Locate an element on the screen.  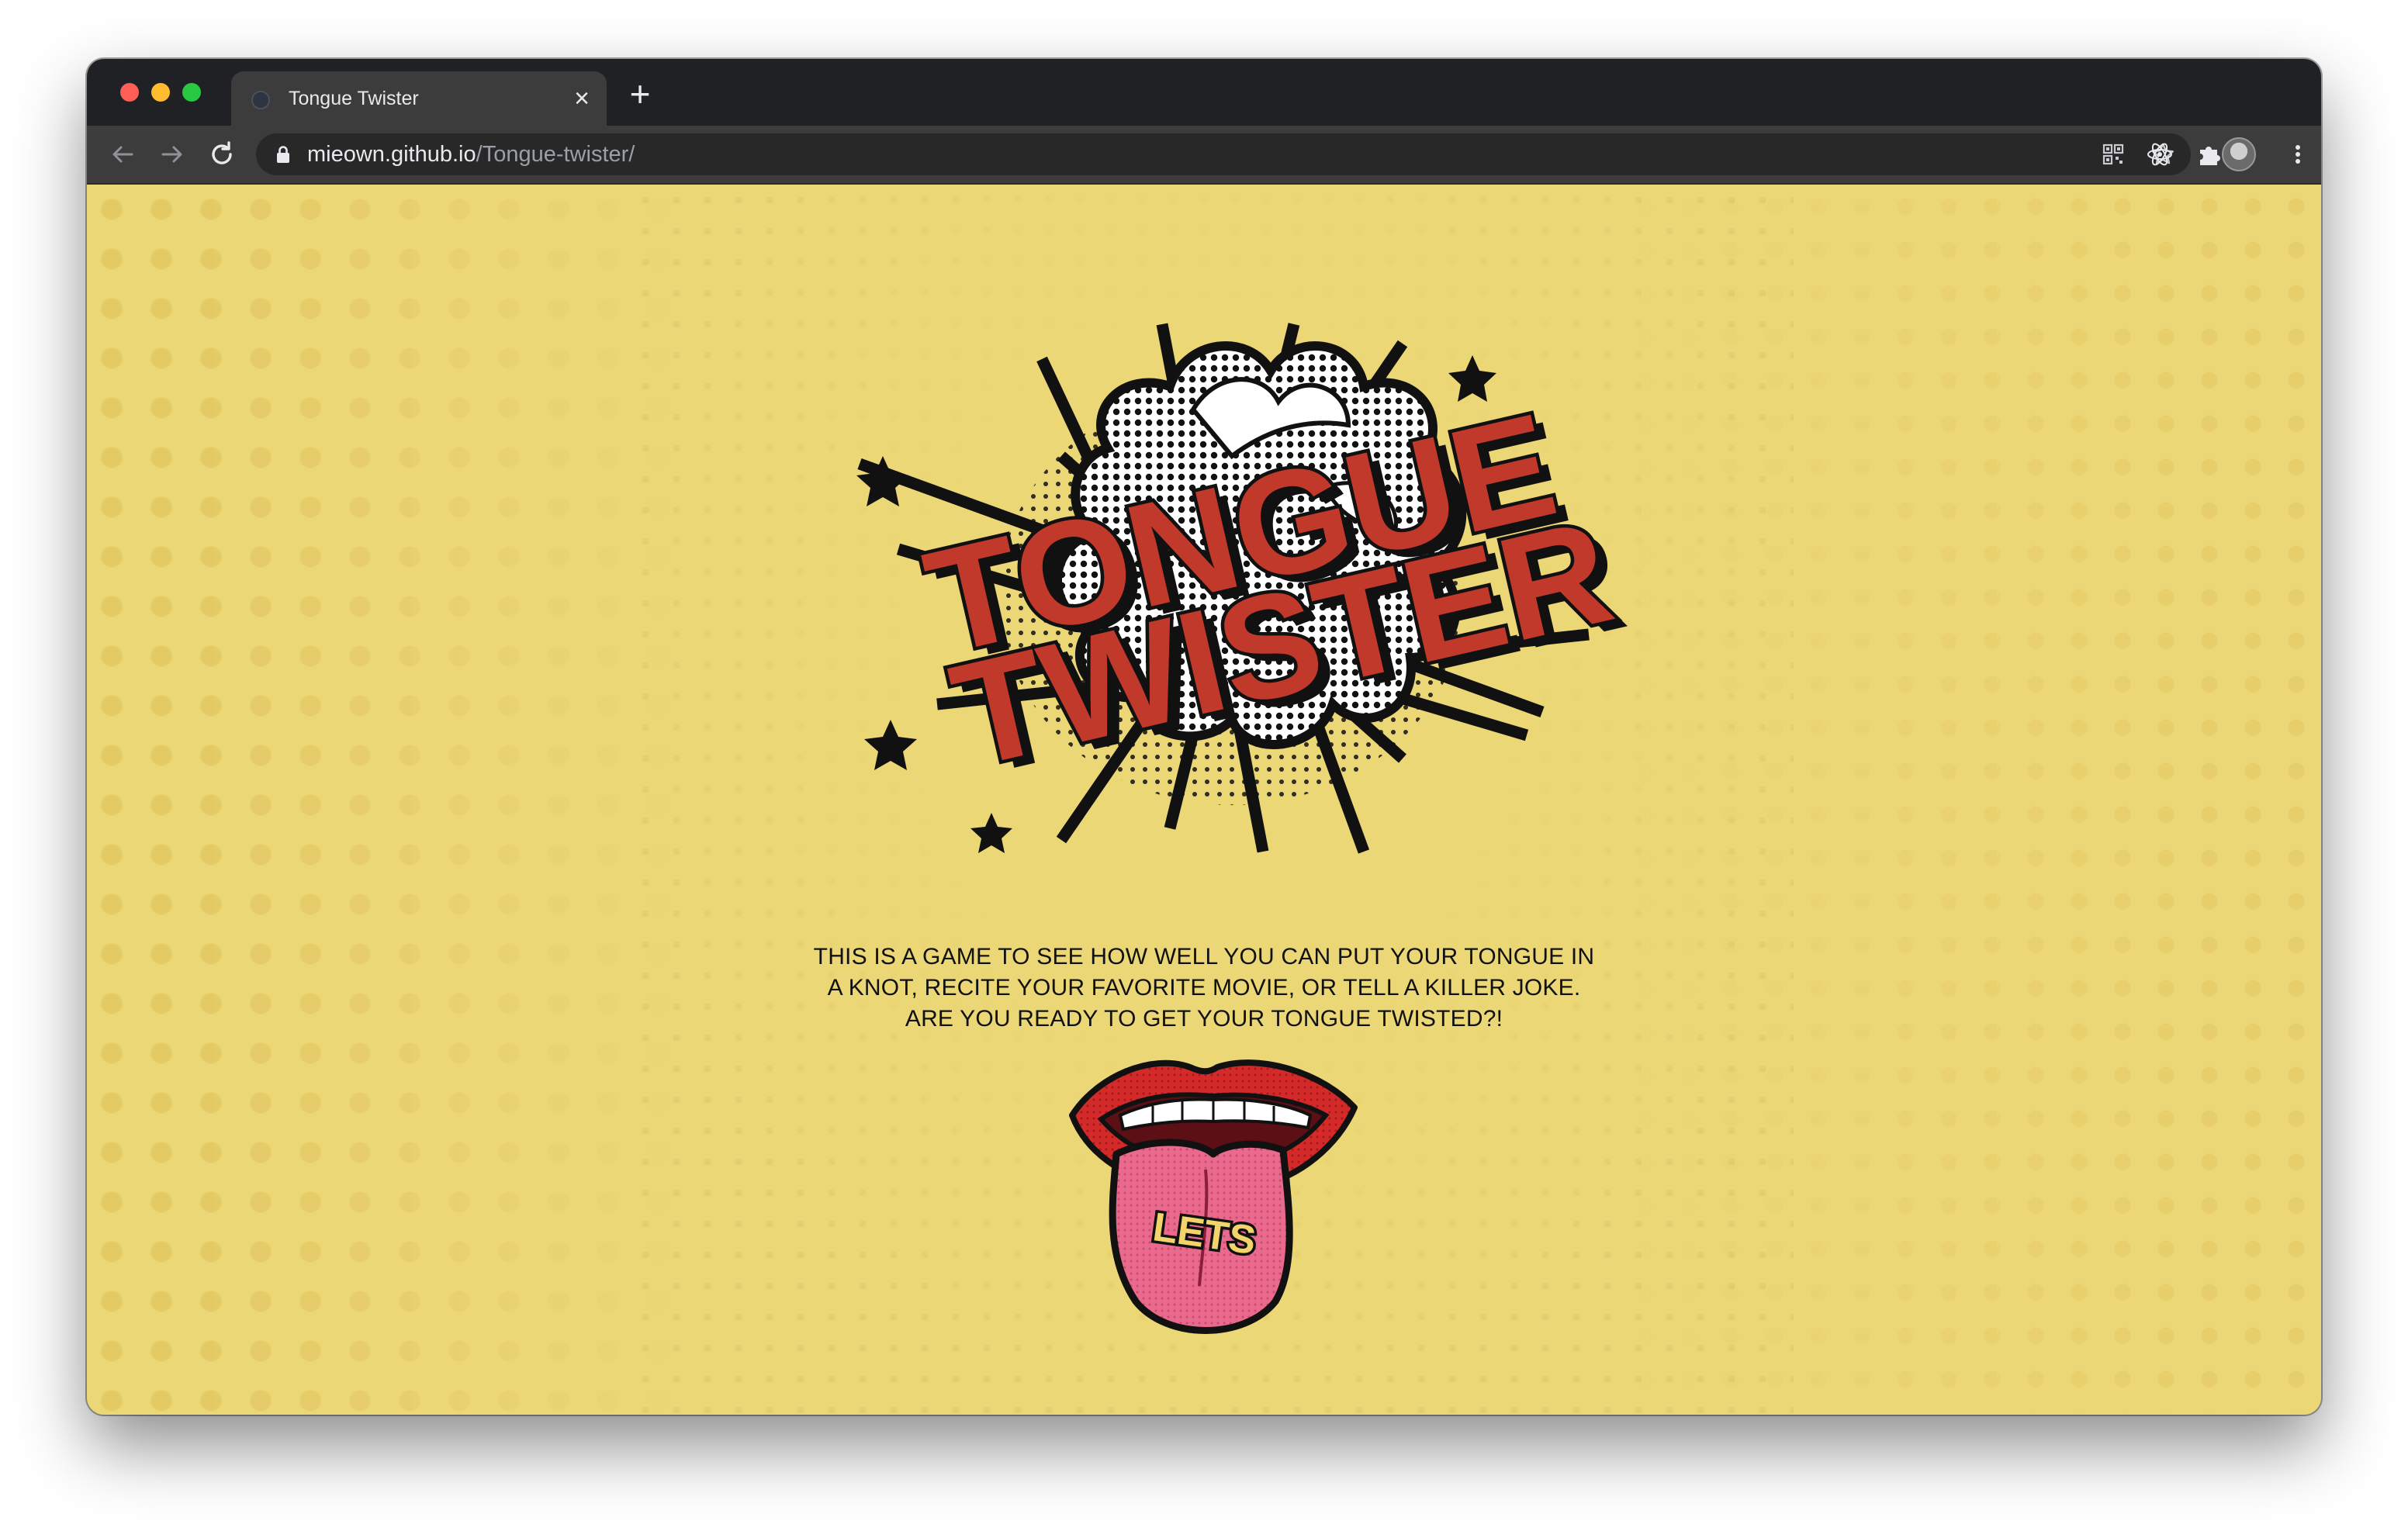
lock-icon is located at coordinates (283, 154).